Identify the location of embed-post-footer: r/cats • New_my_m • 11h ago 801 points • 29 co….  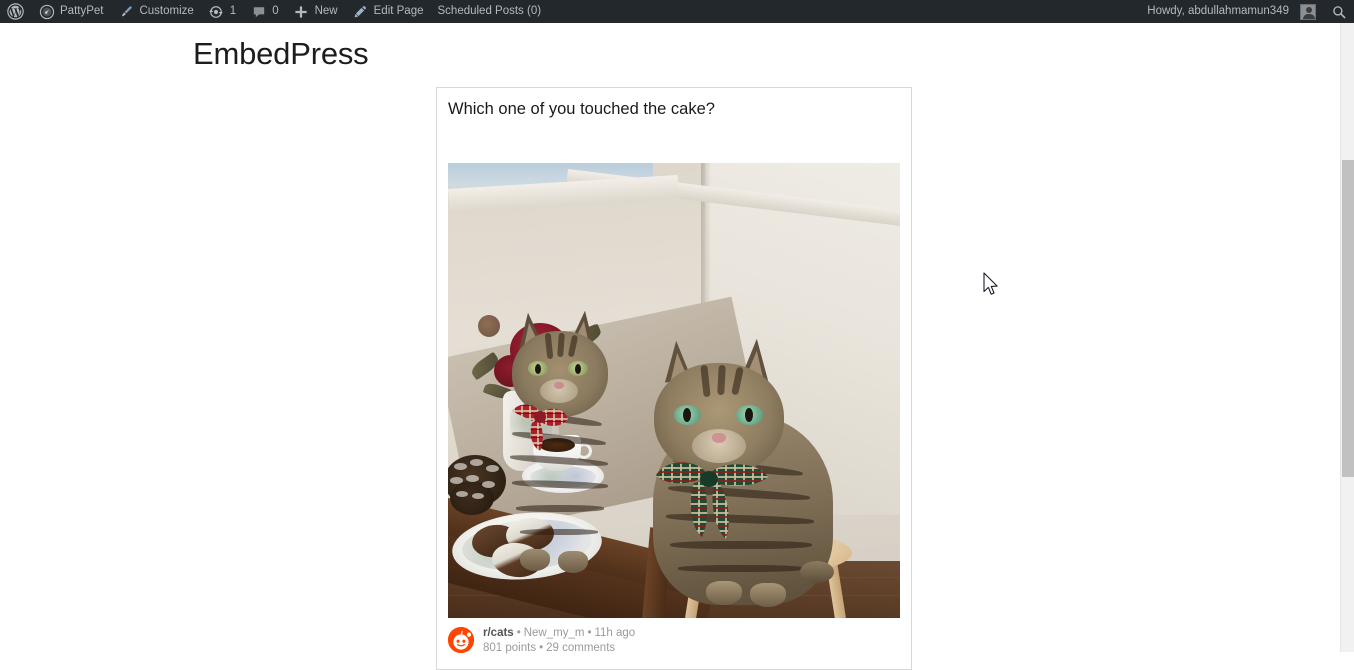
(674, 640).